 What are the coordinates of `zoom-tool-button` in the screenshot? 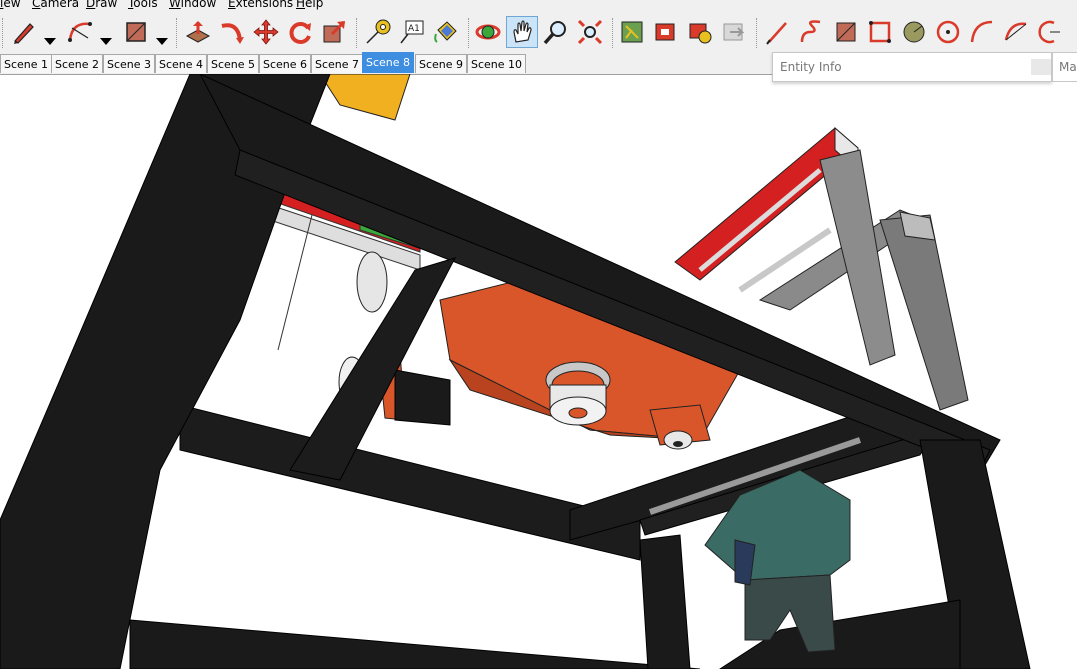 It's located at (556, 32).